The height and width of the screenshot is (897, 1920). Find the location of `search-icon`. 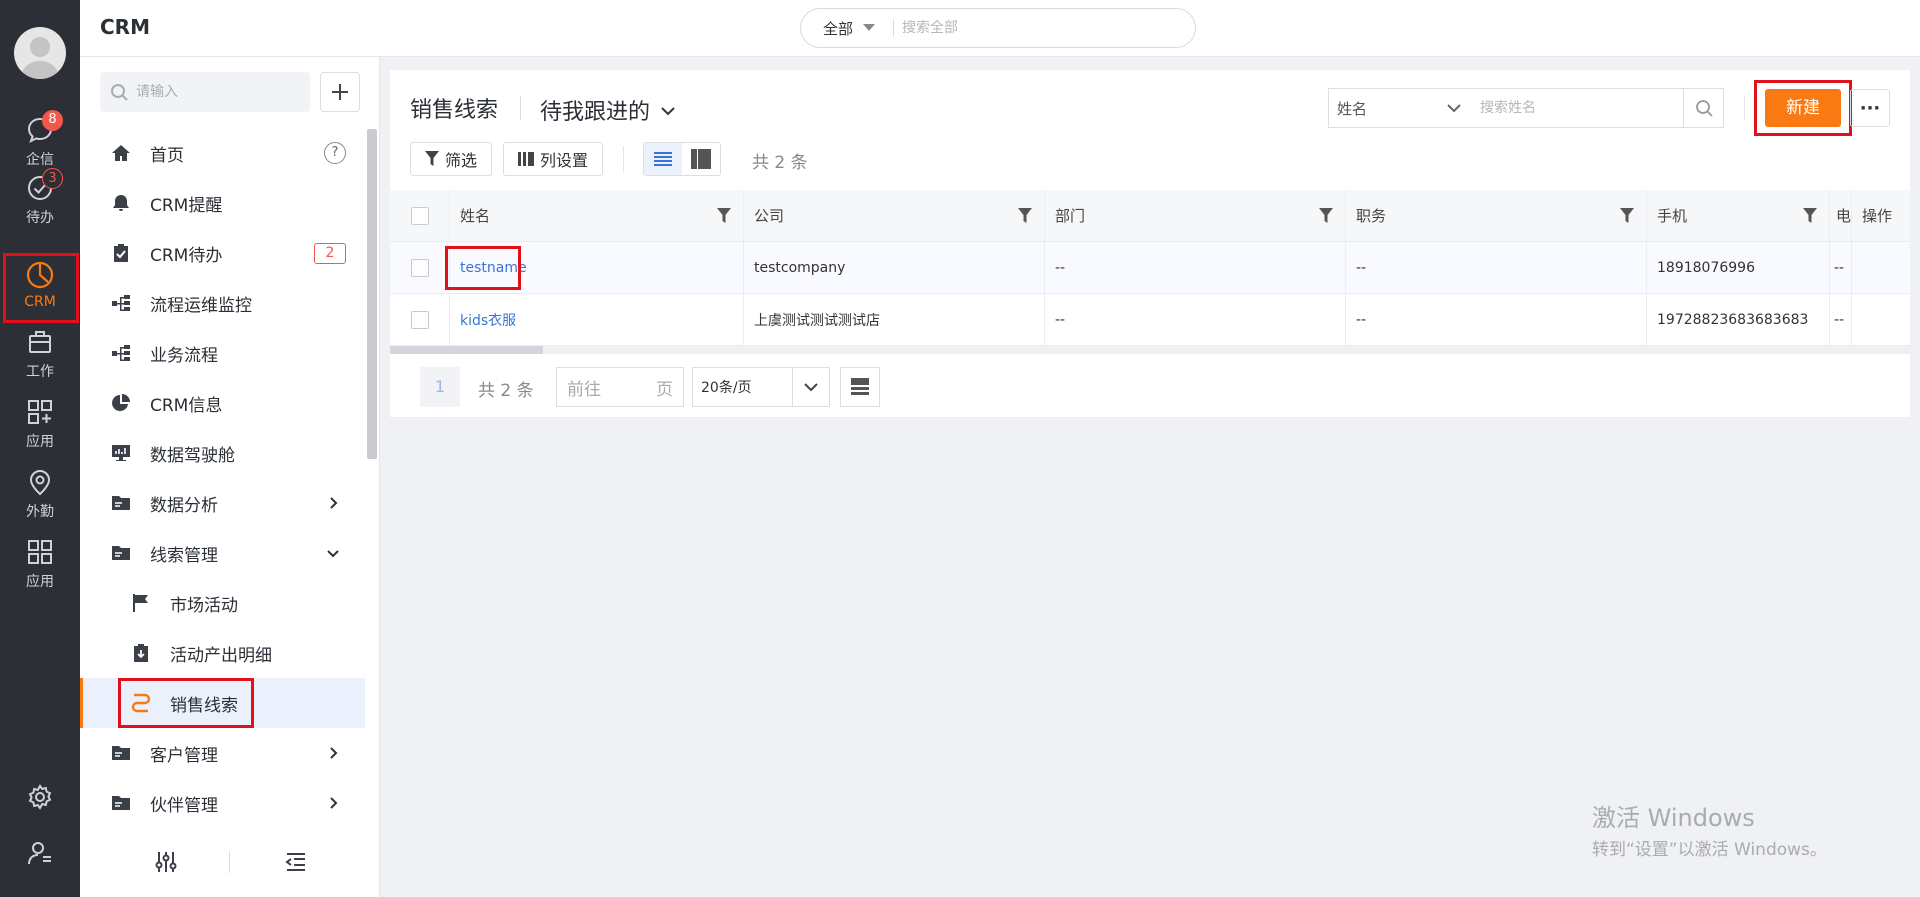

search-icon is located at coordinates (1704, 108).